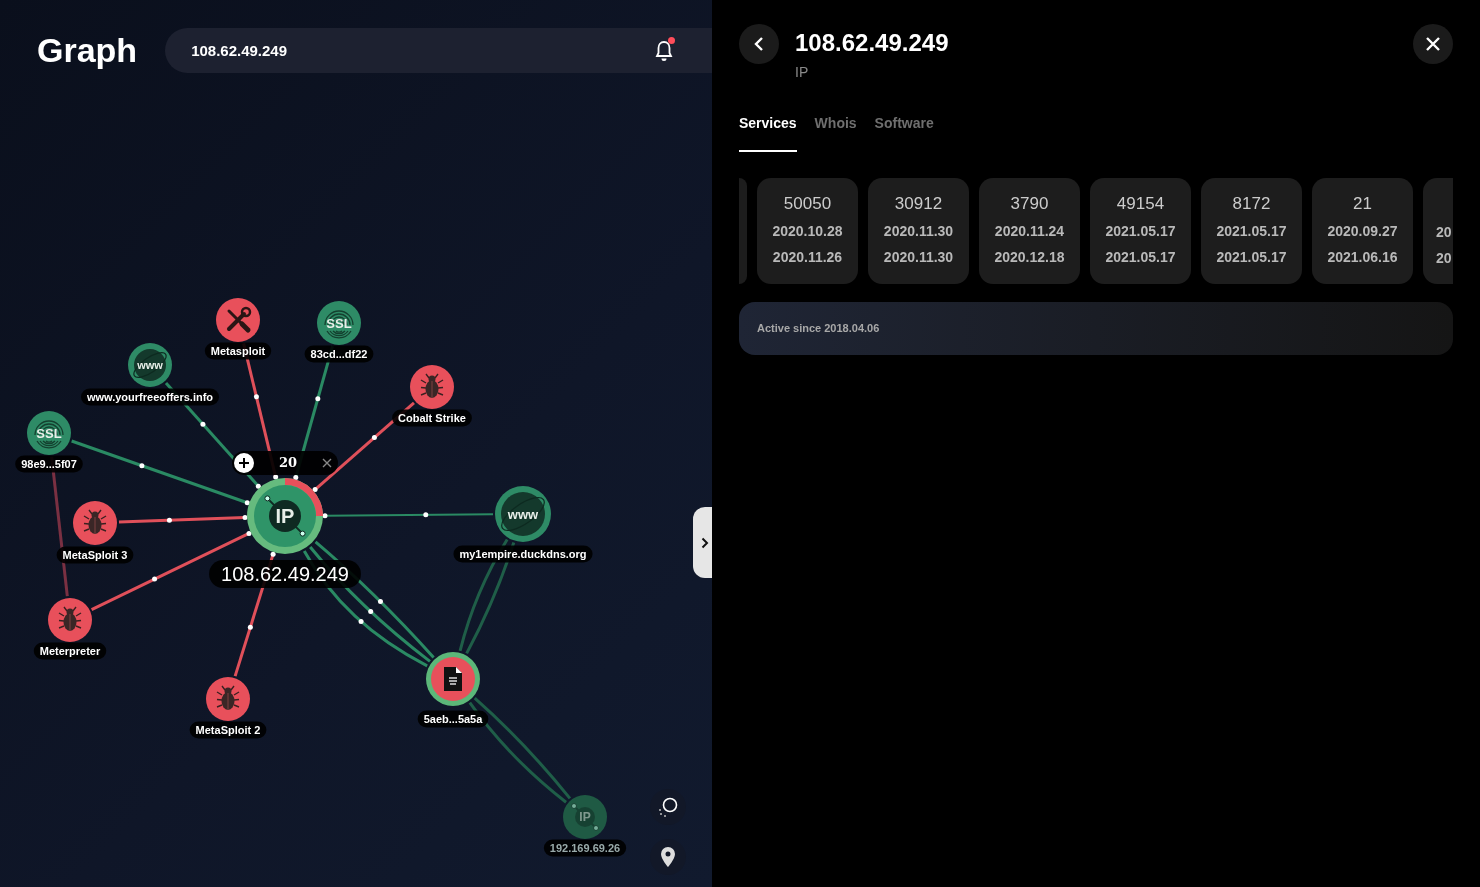 The image size is (1480, 887). I want to click on node-label: 83cd...df22, so click(339, 354).